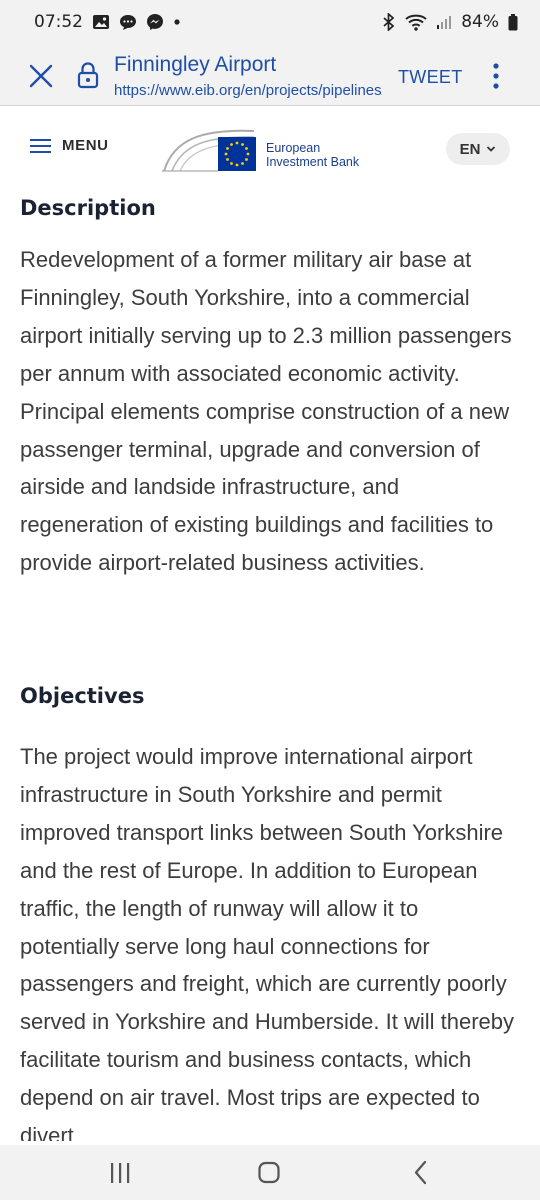 The image size is (540, 1200). What do you see at coordinates (40, 145) in the screenshot?
I see `hamburger-icon` at bounding box center [40, 145].